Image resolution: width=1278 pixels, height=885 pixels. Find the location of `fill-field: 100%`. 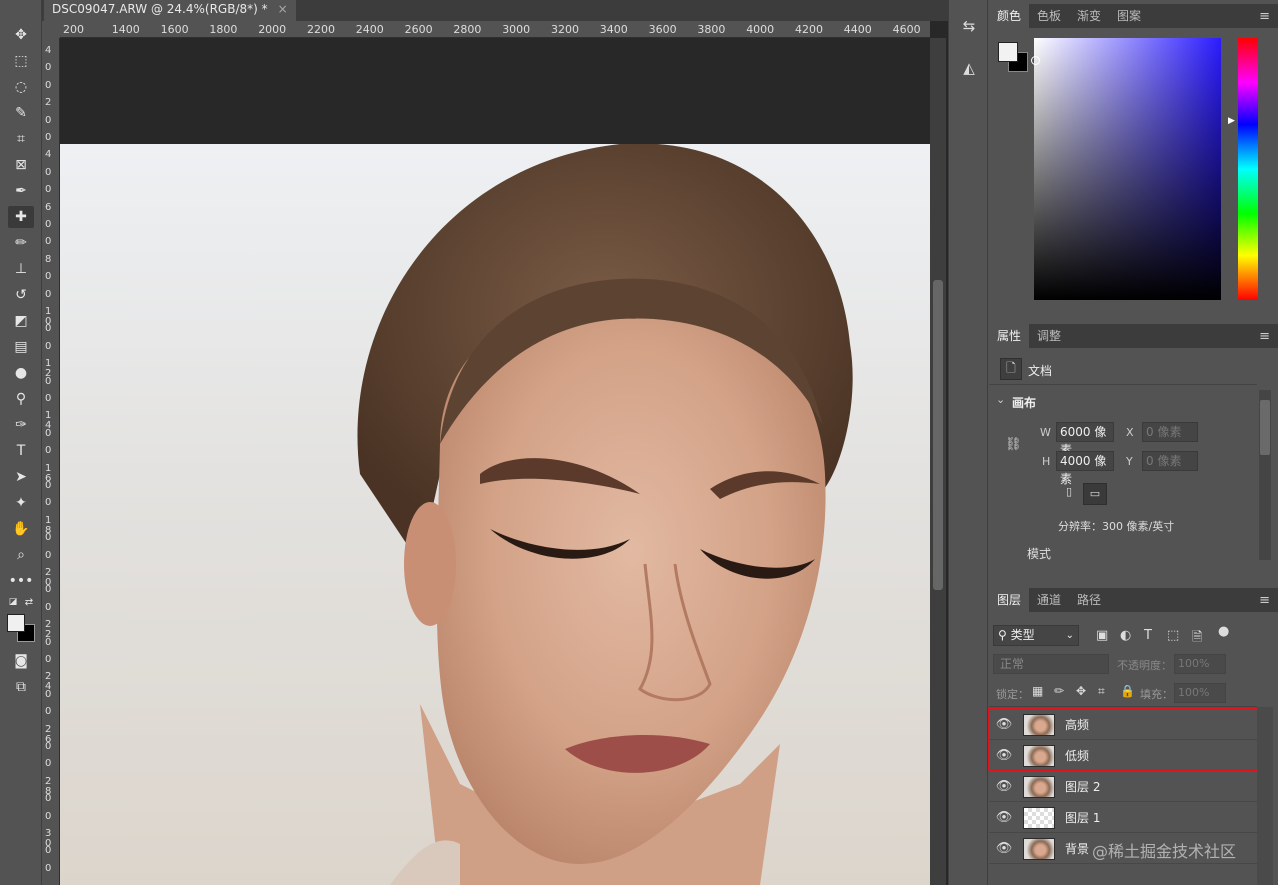

fill-field: 100% is located at coordinates (1200, 693).